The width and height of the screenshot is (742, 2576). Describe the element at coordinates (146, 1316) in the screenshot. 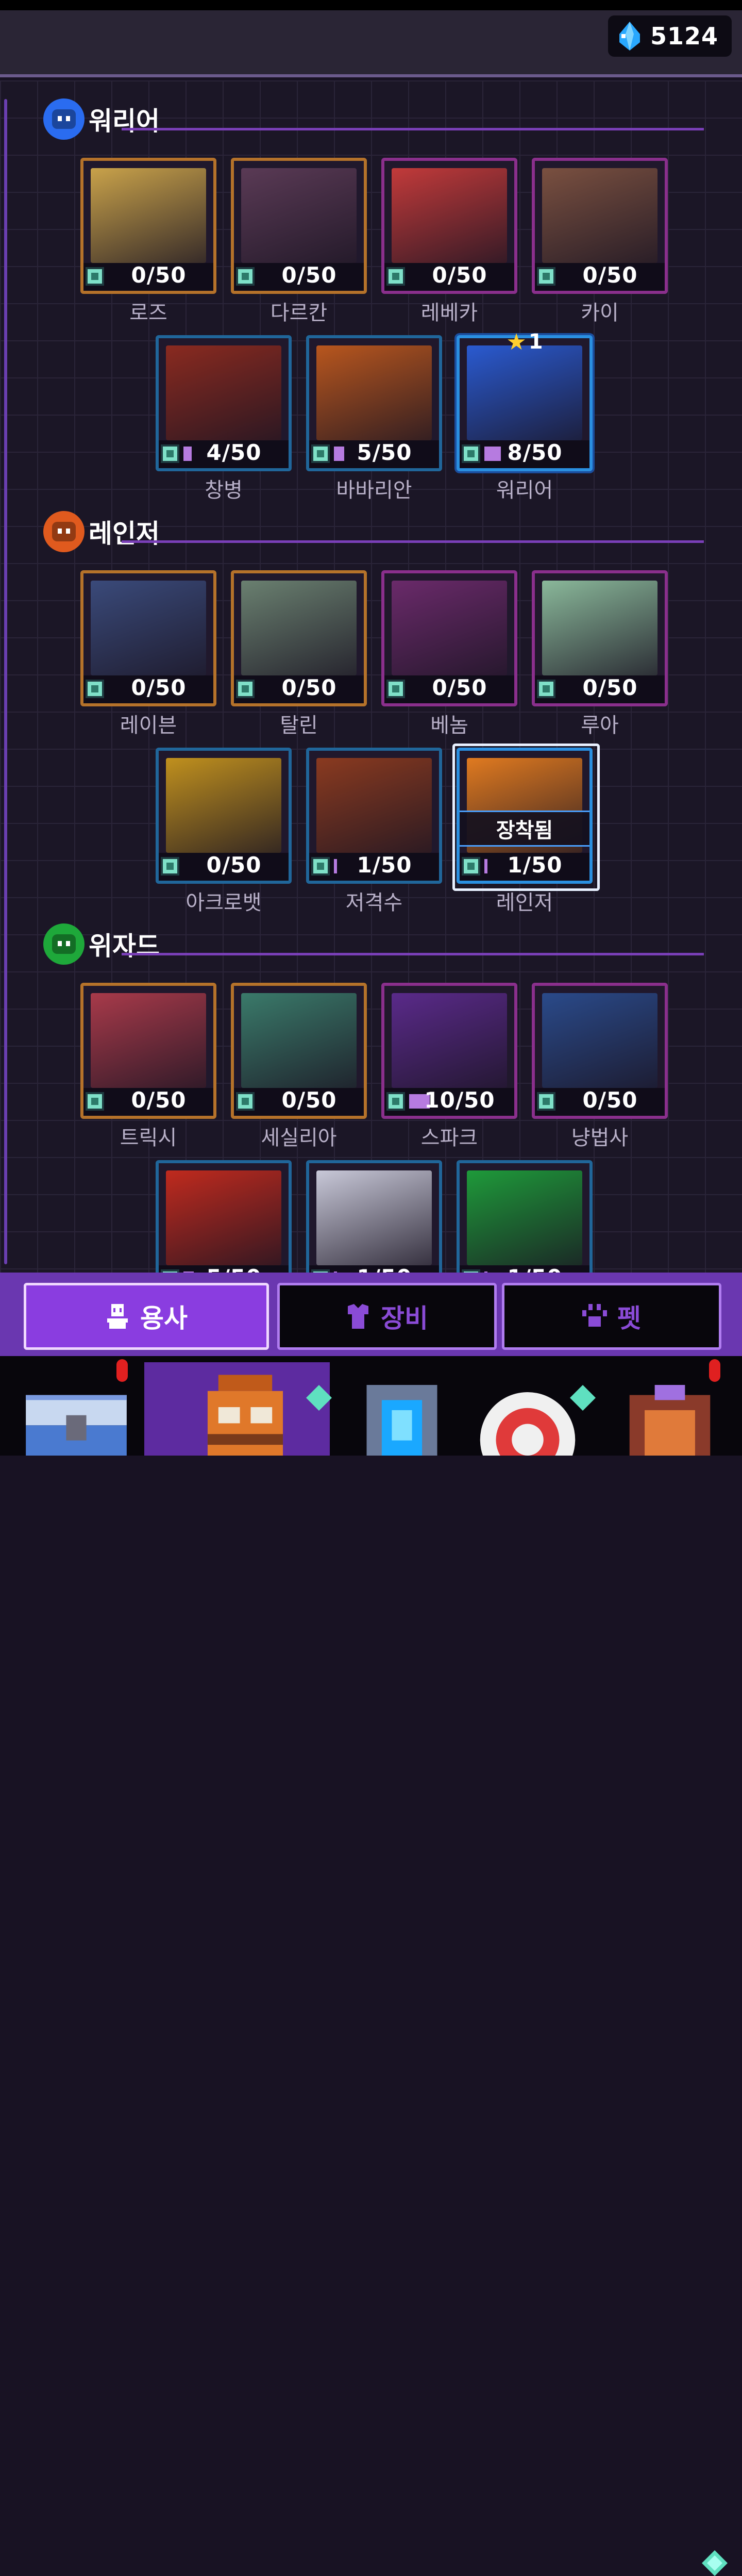

I see `tab-hero: 용사` at that location.